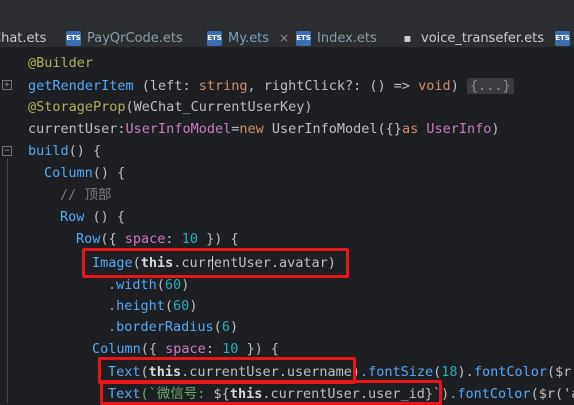  What do you see at coordinates (173, 327) in the screenshot?
I see `code-line-13: .borderRadius(6)` at bounding box center [173, 327].